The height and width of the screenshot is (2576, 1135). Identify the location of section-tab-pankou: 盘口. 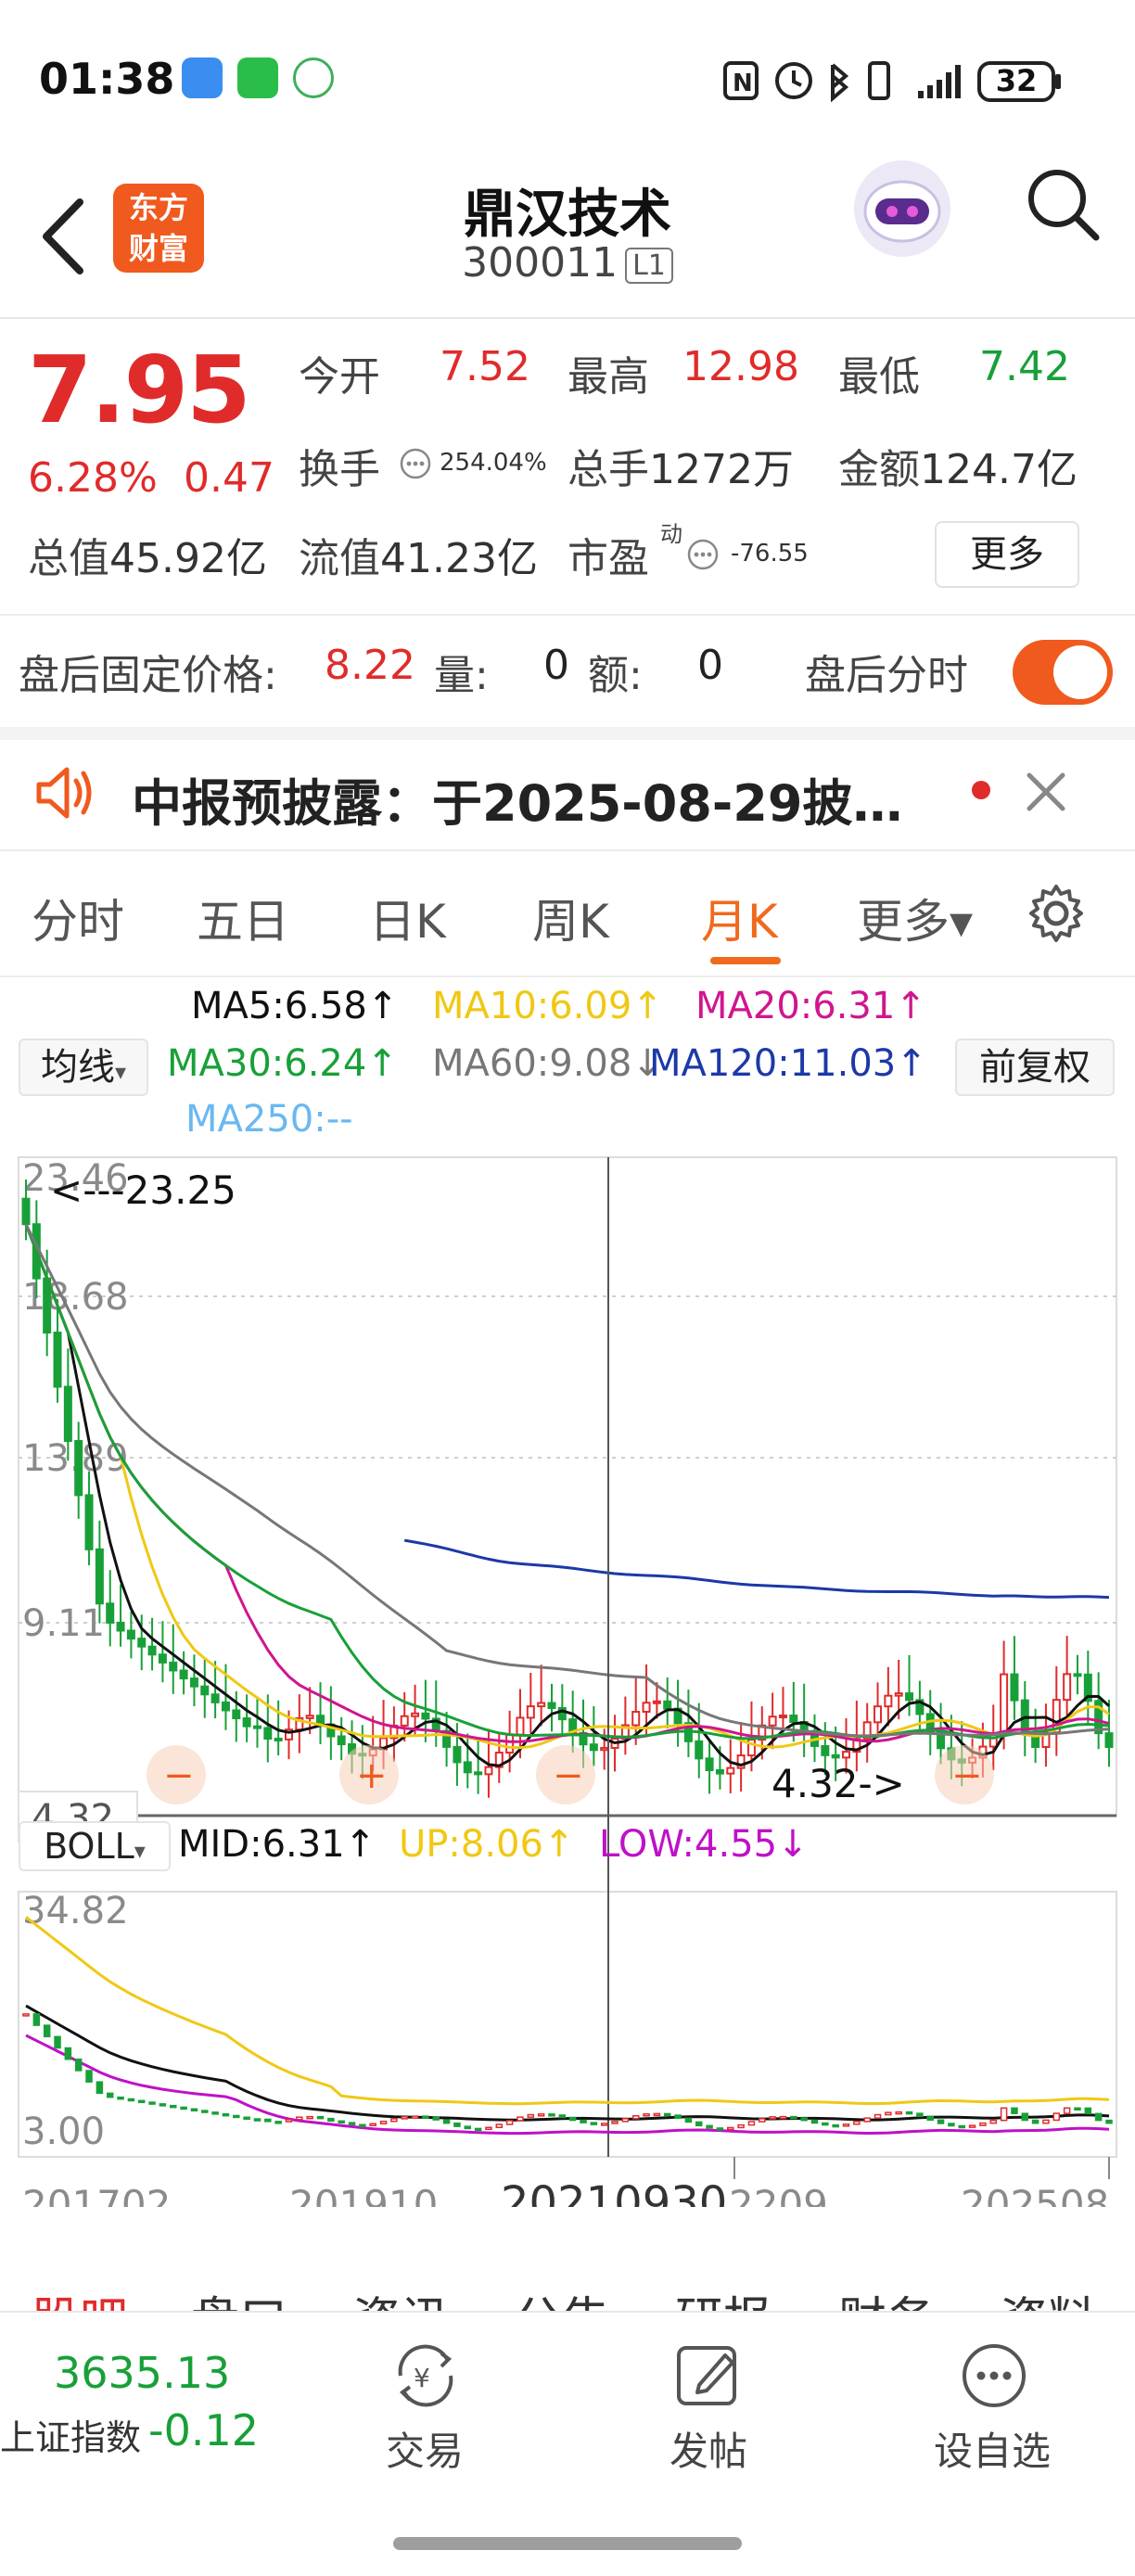
(239, 2296).